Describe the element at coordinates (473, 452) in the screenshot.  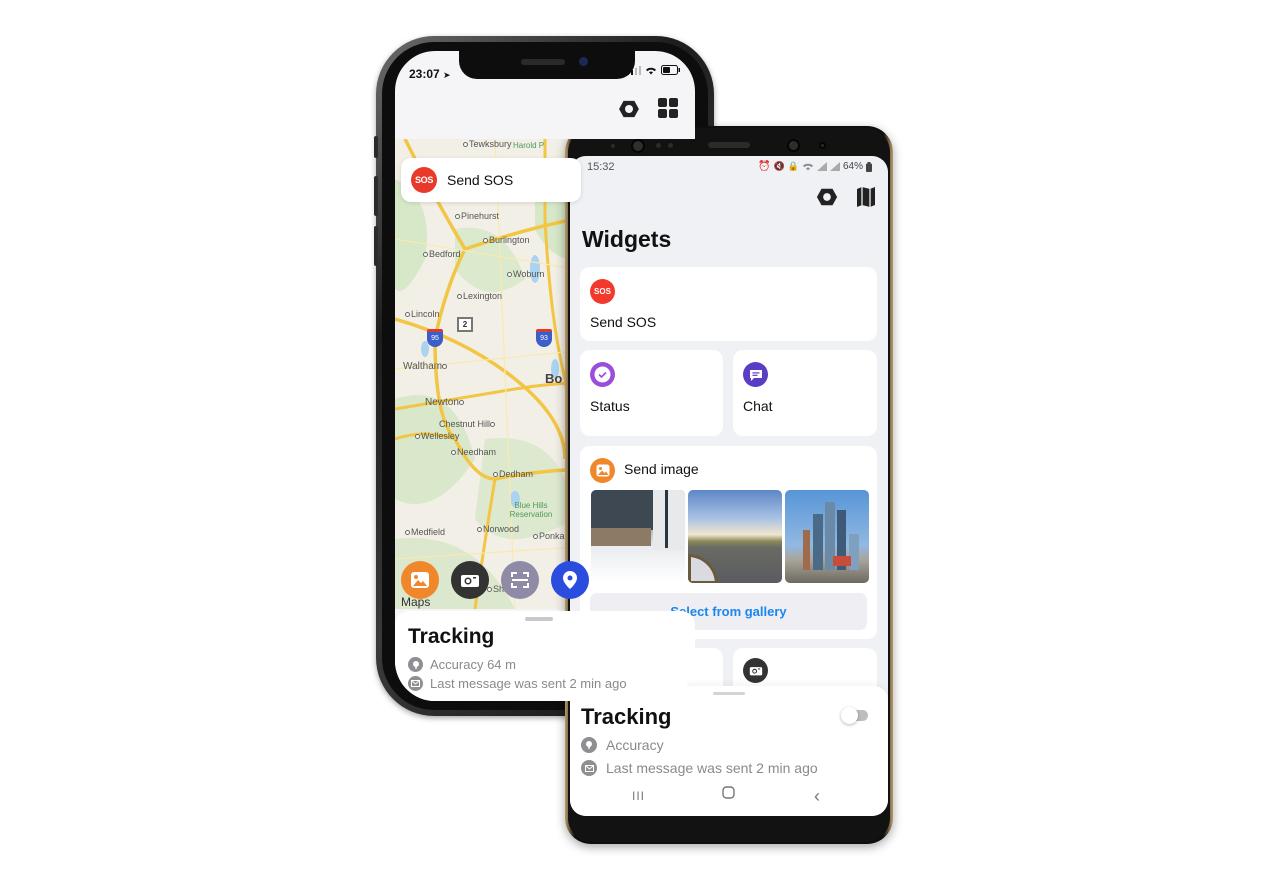
I see `map-label: Needham` at that location.